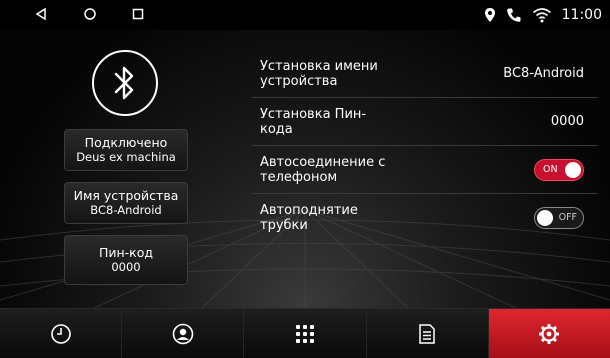  I want to click on tab-settings, so click(549, 333).